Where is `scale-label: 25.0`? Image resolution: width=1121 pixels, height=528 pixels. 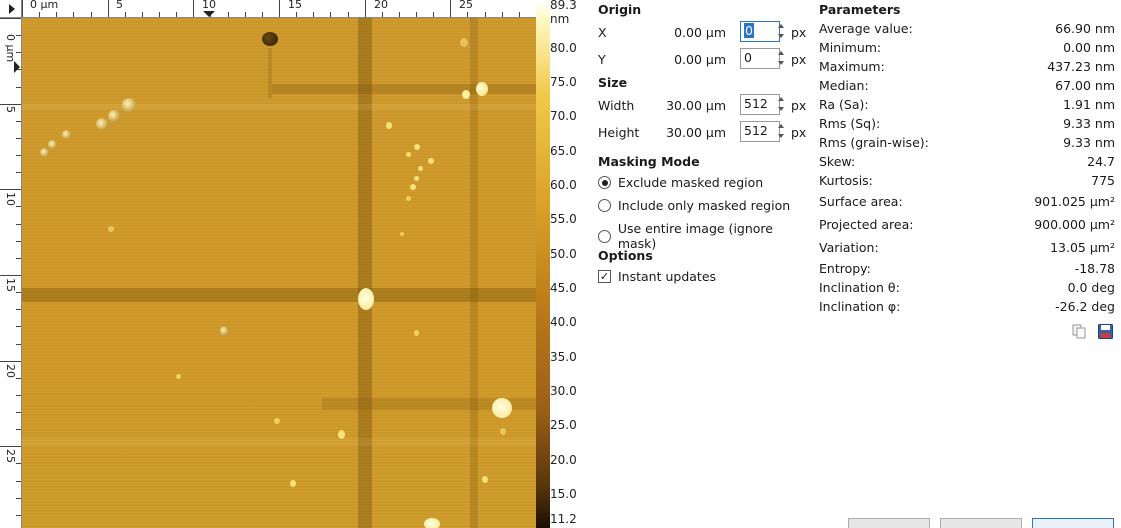 scale-label: 25.0 is located at coordinates (563, 425).